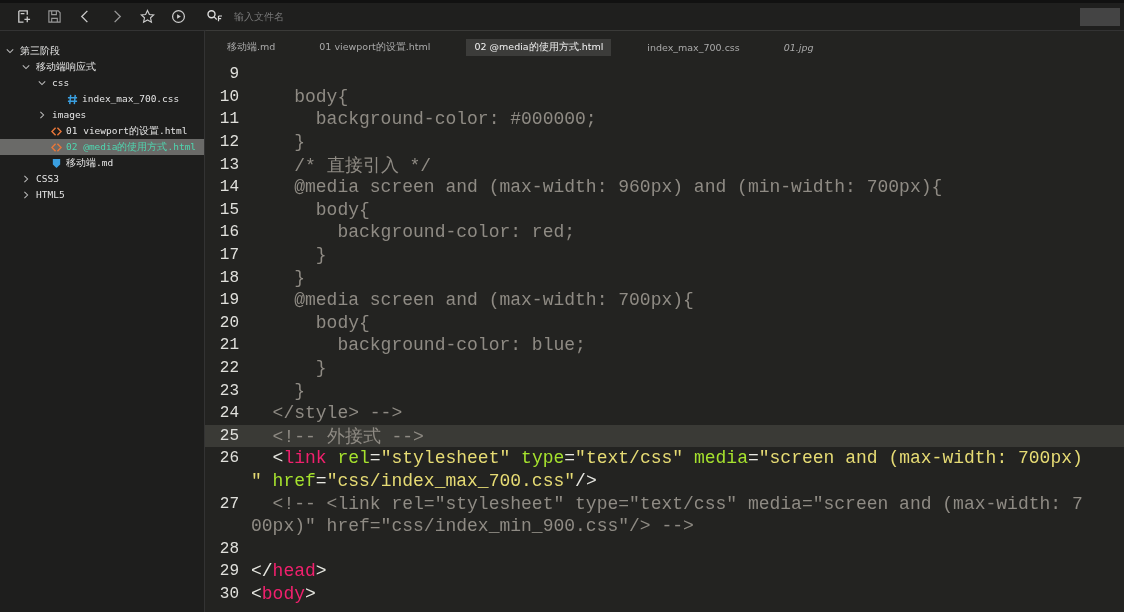 The width and height of the screenshot is (1124, 612). I want to click on code-line: <link rel="stylesheet" type="text/css" media="screen and (max-width: 700px), so click(677, 458).